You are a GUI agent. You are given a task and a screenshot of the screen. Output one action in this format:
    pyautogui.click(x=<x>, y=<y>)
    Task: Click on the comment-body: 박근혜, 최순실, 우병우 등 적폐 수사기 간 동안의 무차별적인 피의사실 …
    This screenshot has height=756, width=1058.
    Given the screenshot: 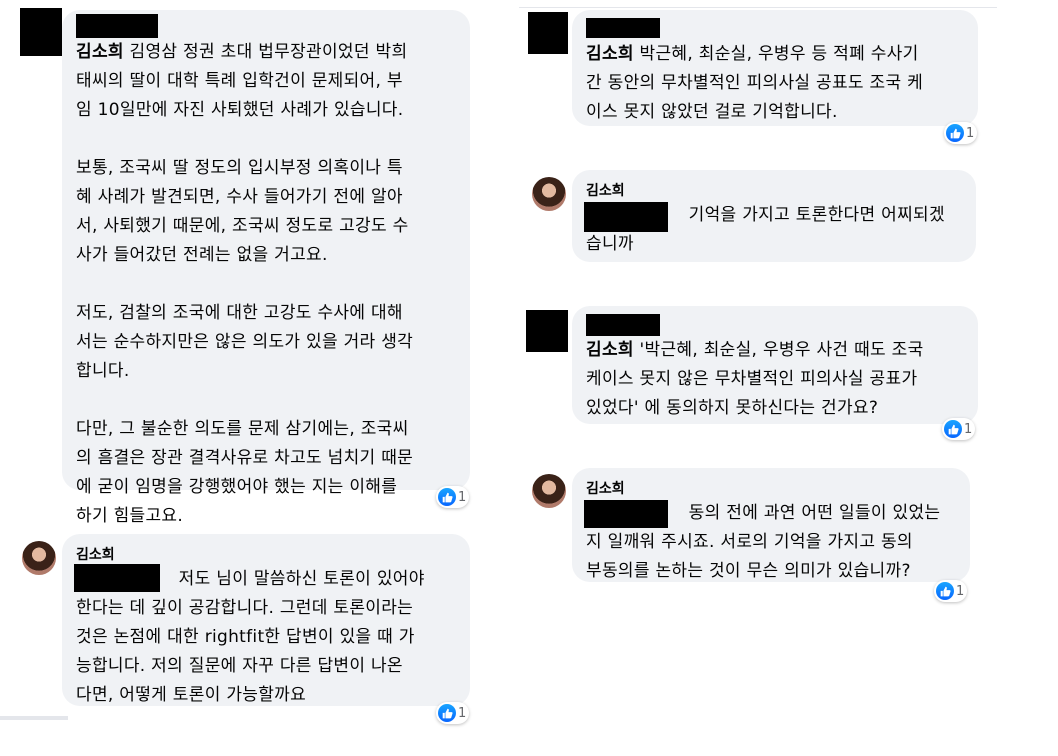 What is the action you would take?
    pyautogui.click(x=755, y=83)
    